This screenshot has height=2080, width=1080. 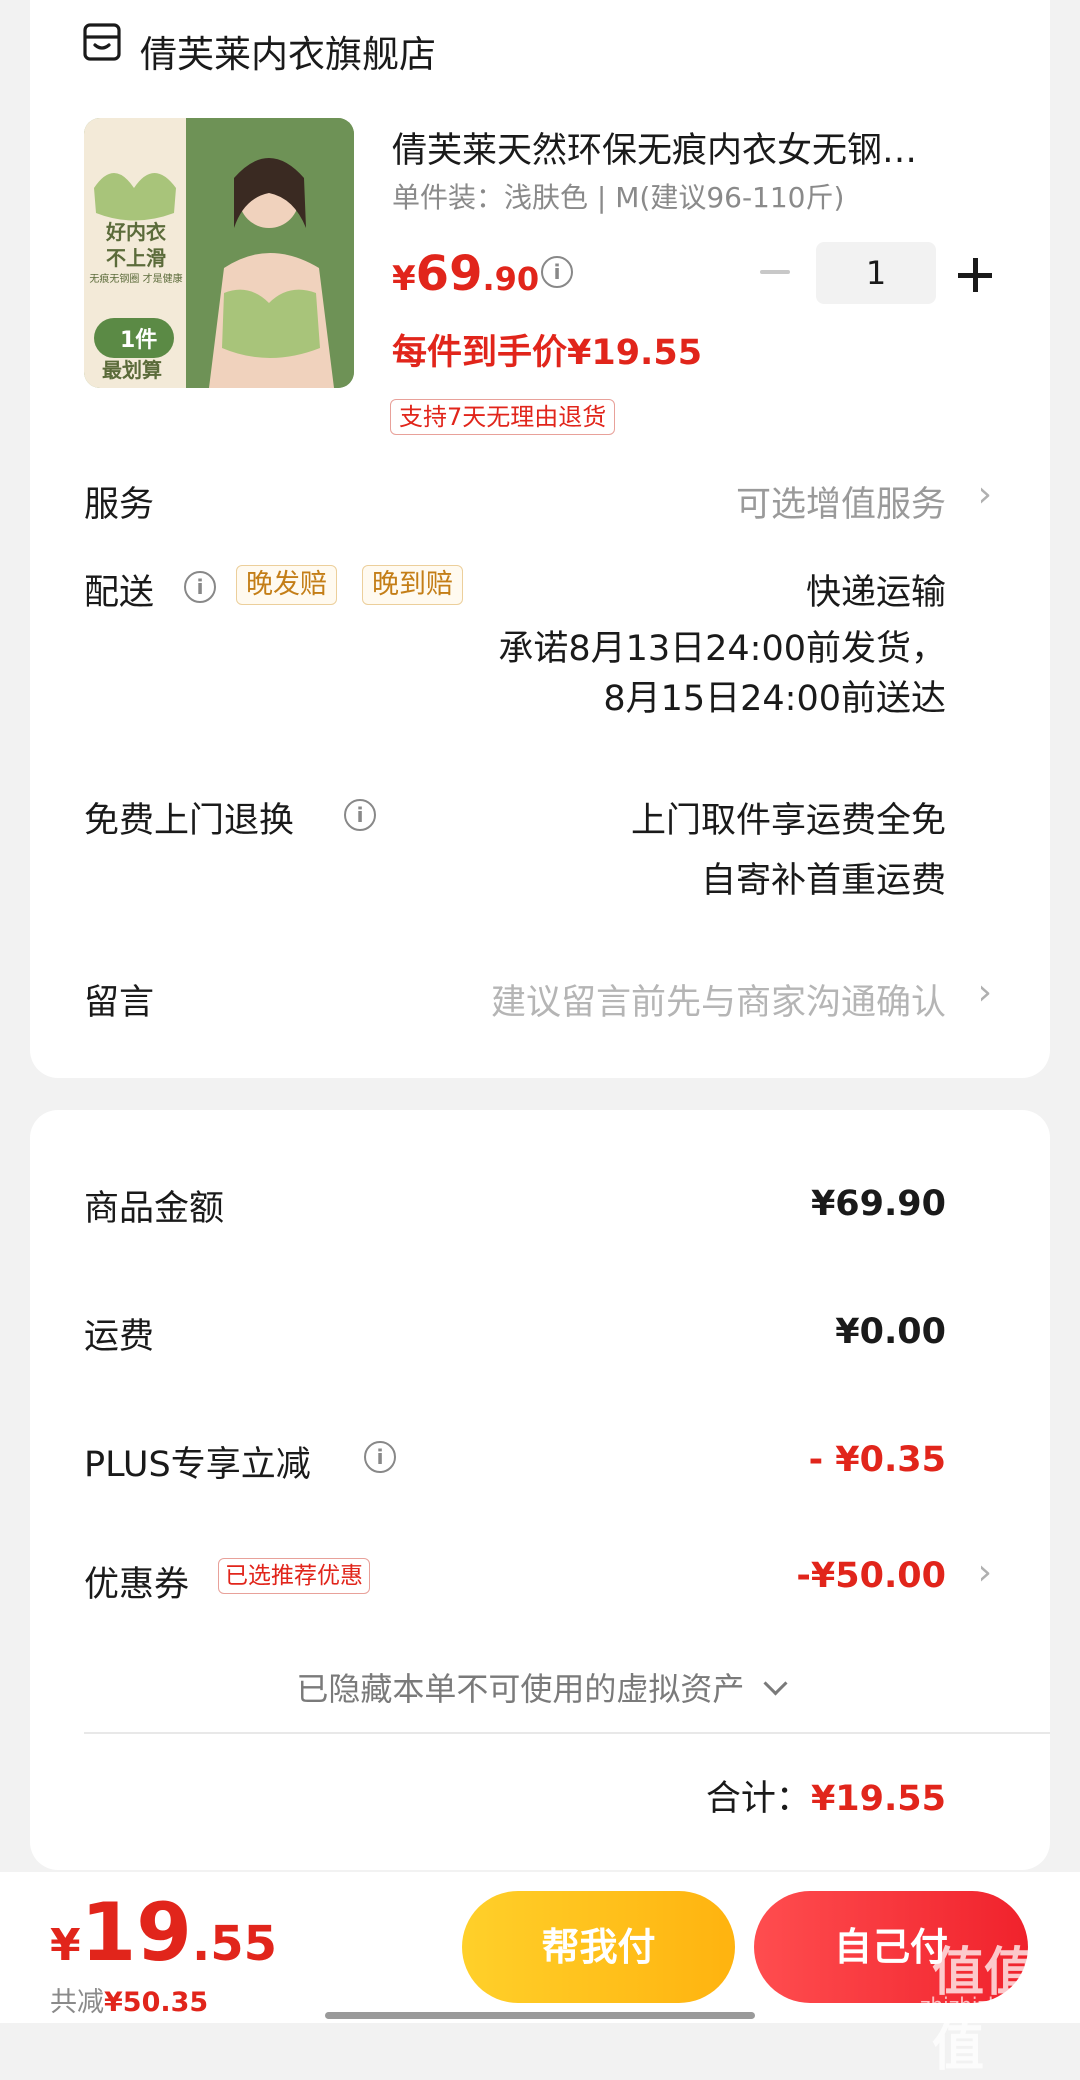 I want to click on message-label: 留言, so click(x=119, y=1003).